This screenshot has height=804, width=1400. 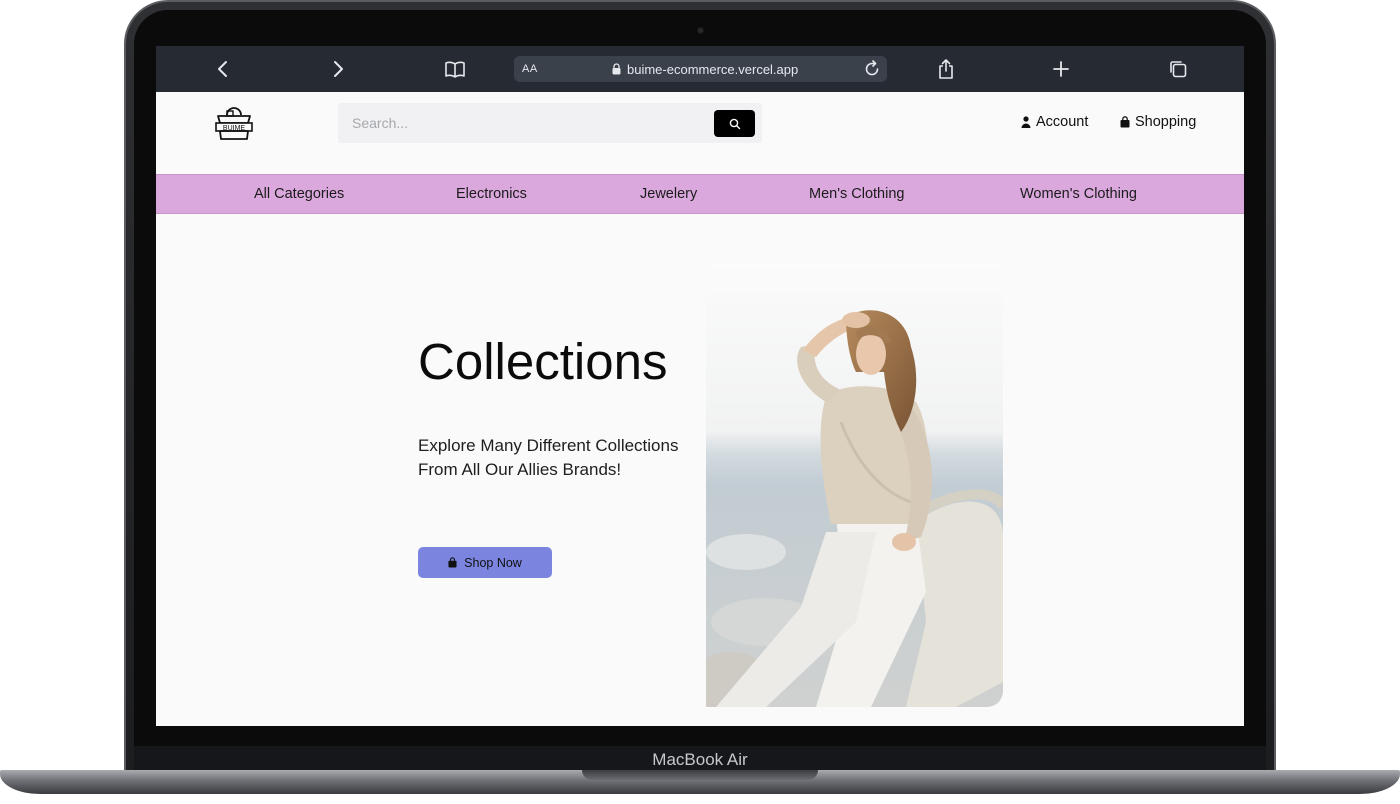 I want to click on device-label: MacBook Air, so click(x=700, y=759).